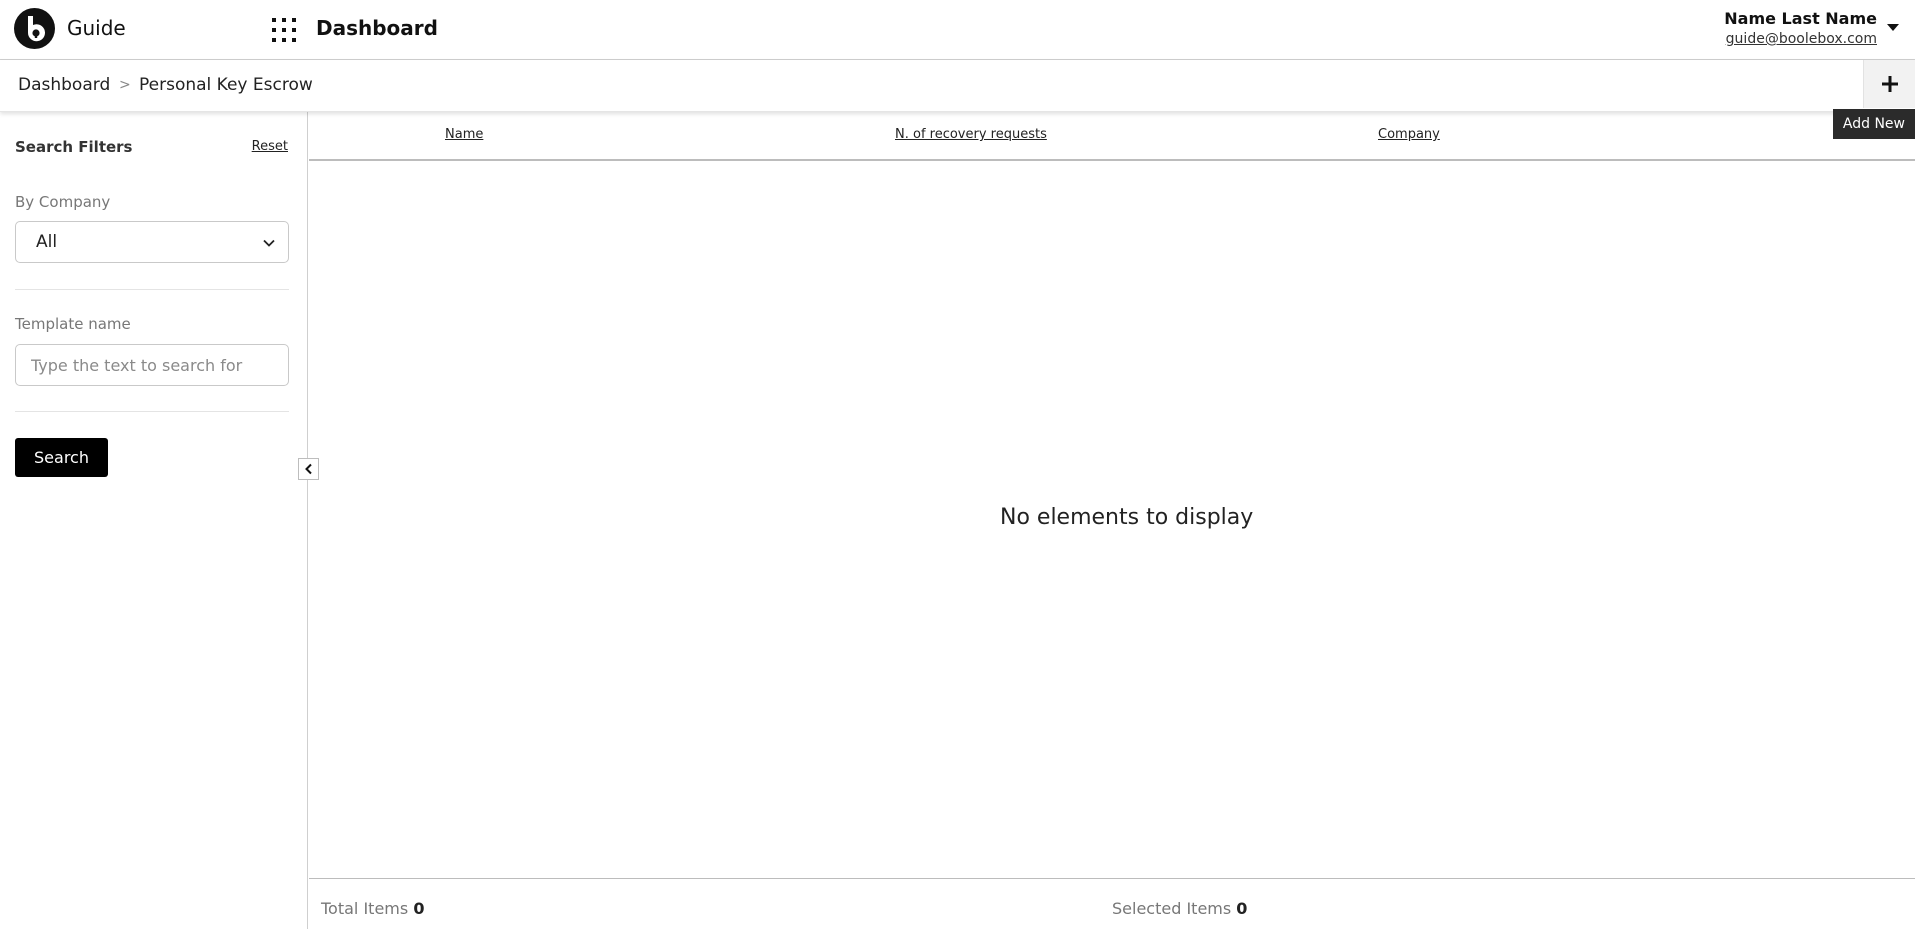  Describe the element at coordinates (152, 365) in the screenshot. I see `template-name-input` at that location.